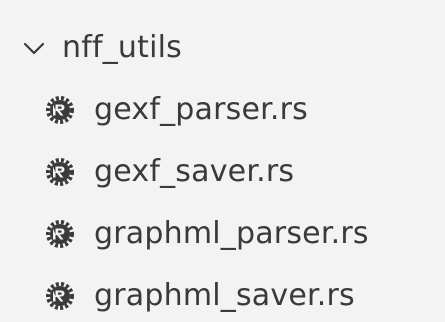  I want to click on file-item: gexf_parser.rs, so click(176, 110).